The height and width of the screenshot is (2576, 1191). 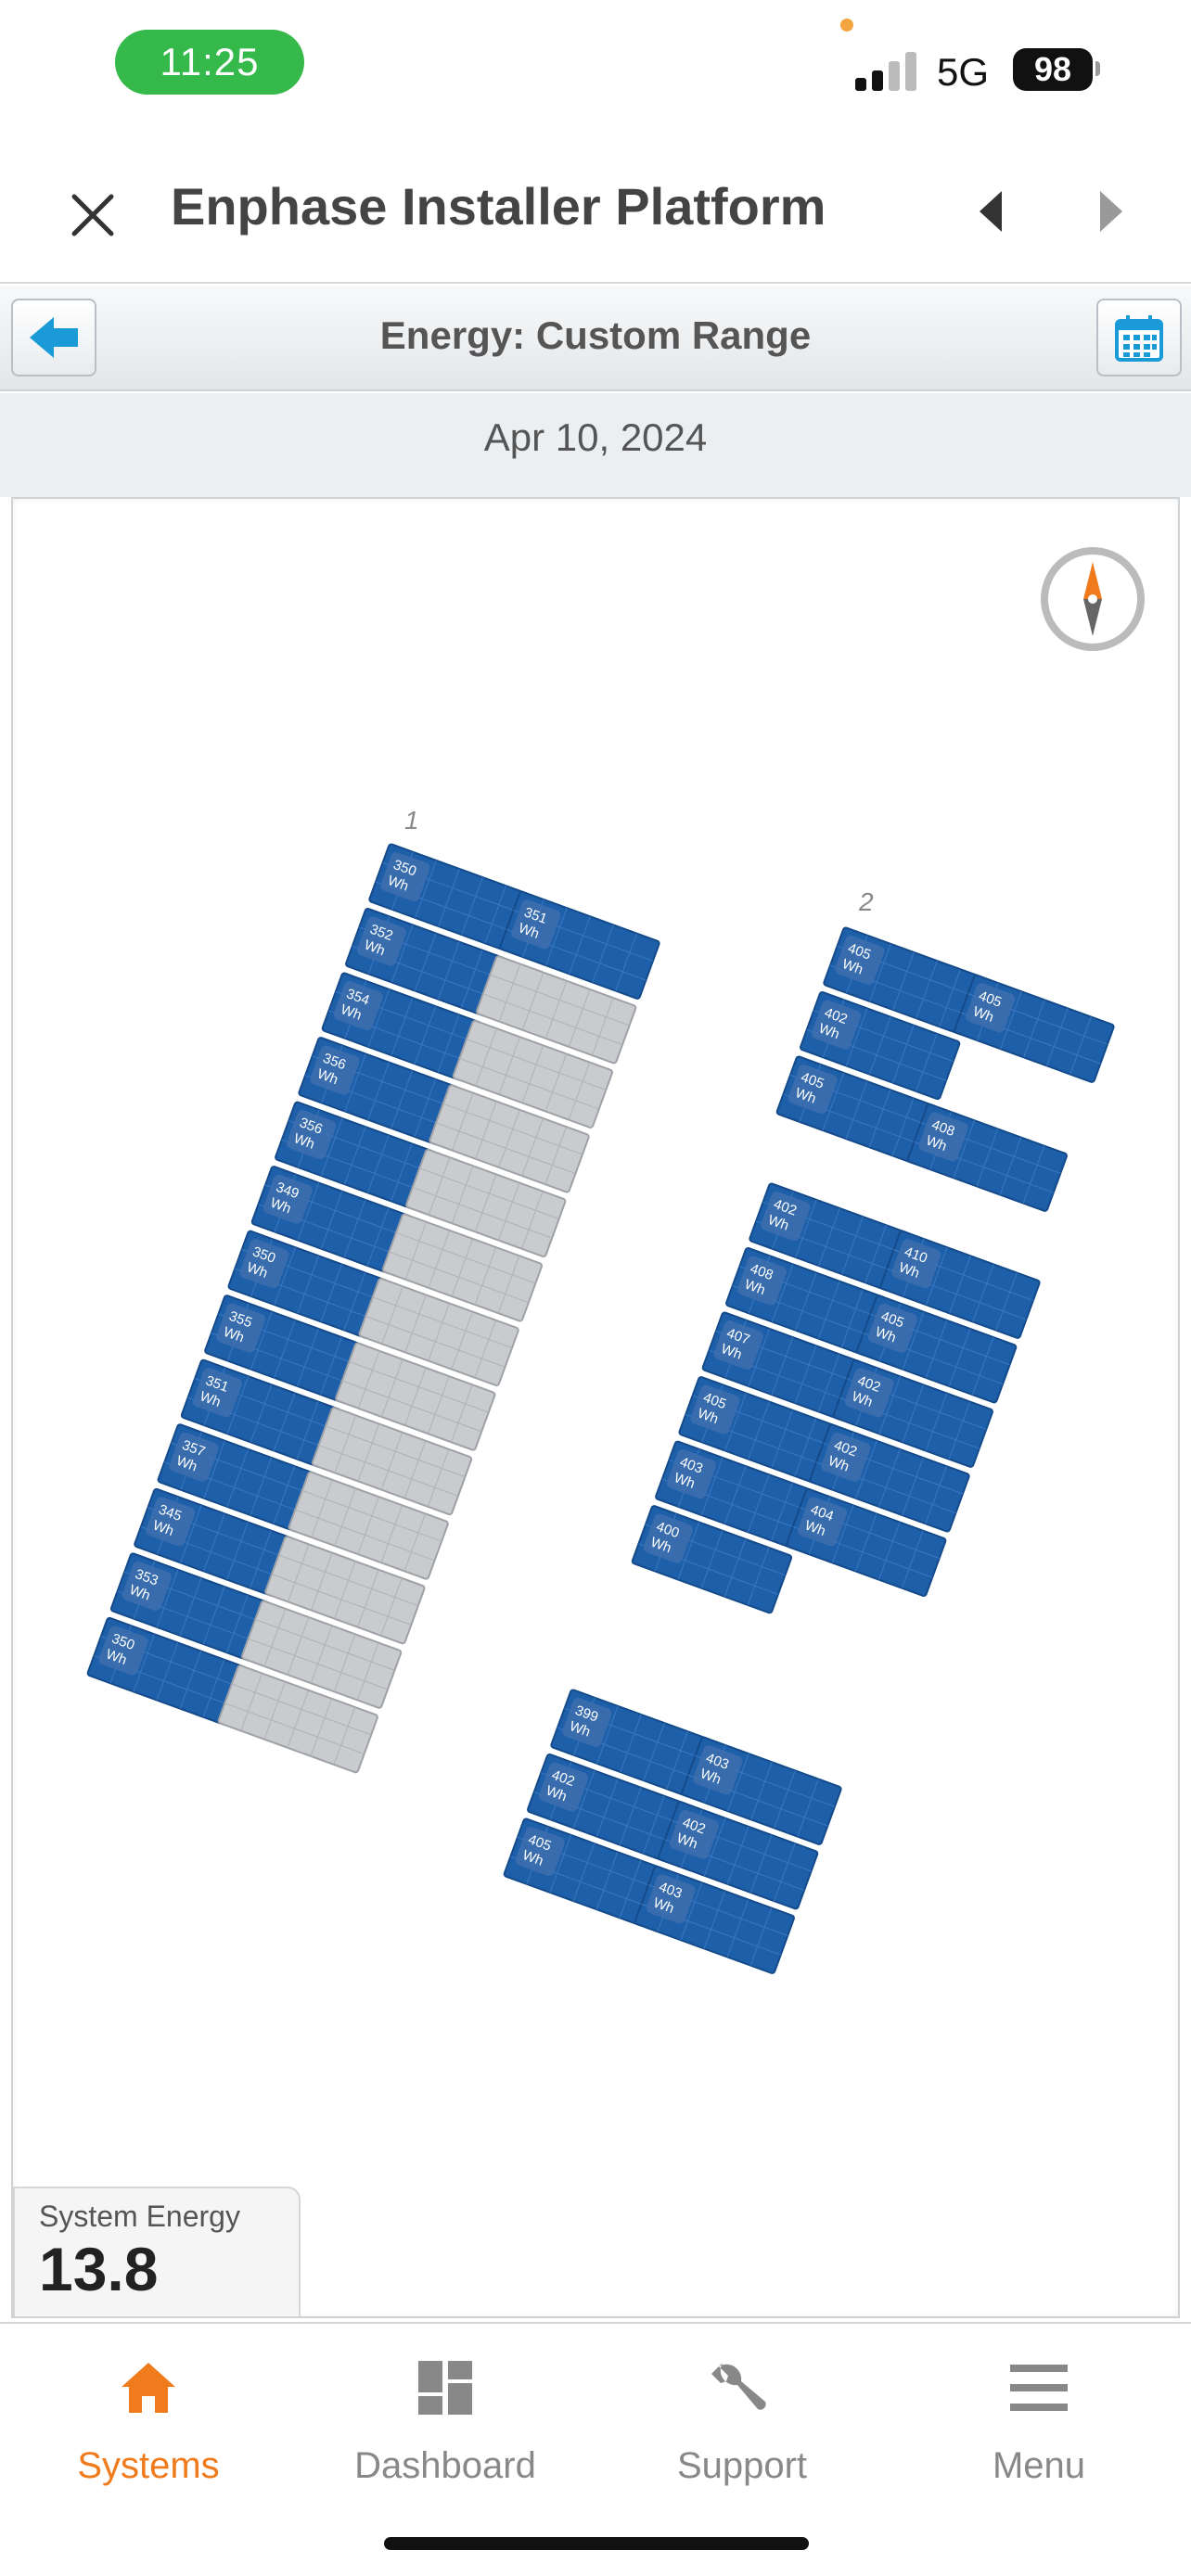 I want to click on tab-dashboard: Dashboard, so click(x=445, y=2421).